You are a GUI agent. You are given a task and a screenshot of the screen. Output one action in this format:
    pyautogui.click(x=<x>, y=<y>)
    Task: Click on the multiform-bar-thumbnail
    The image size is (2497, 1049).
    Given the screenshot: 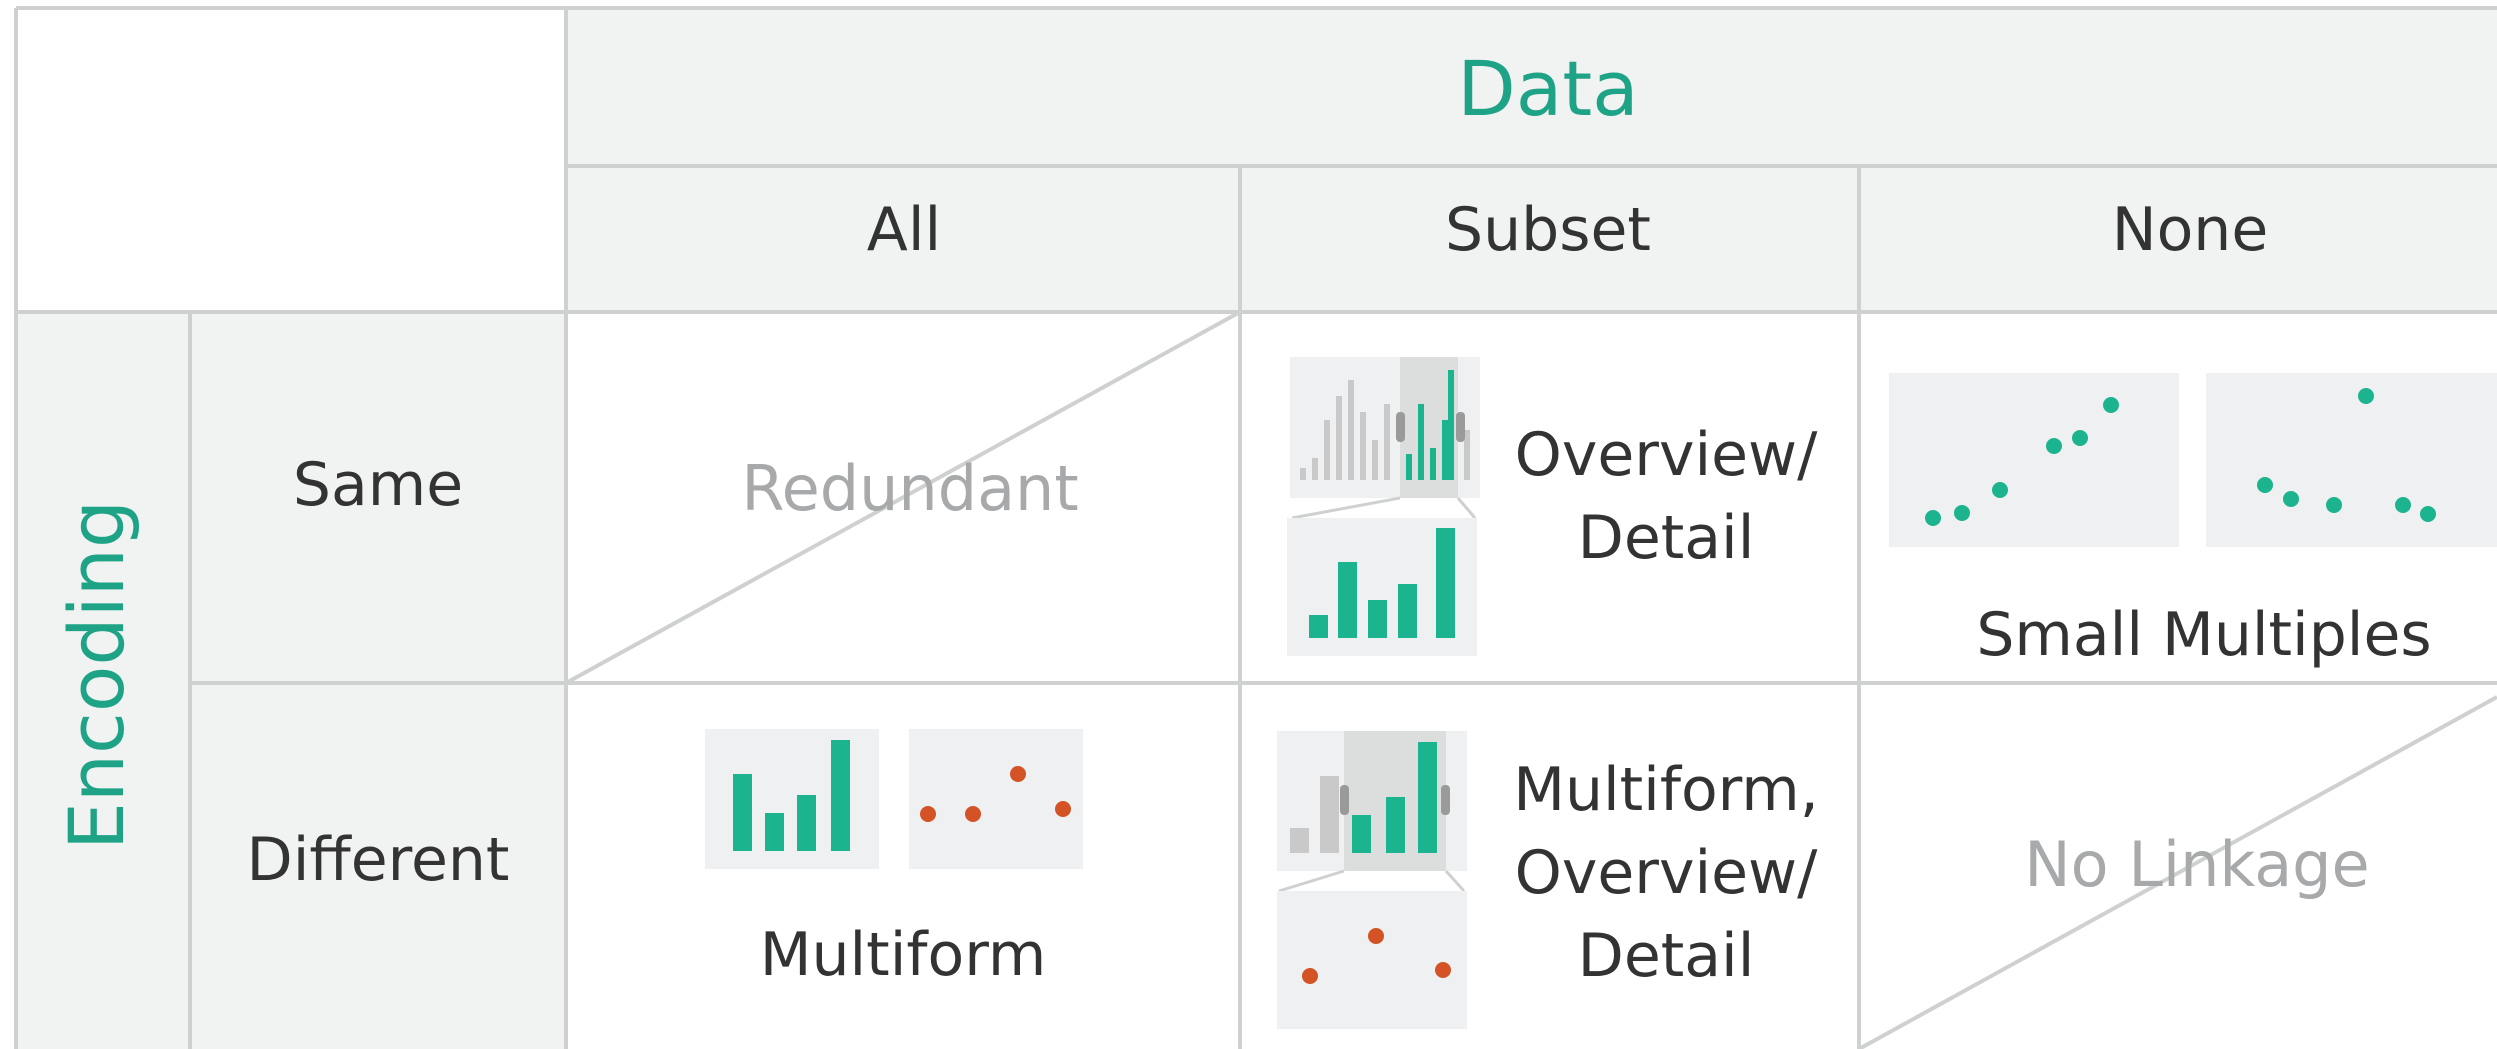 What is the action you would take?
    pyautogui.click(x=792, y=799)
    